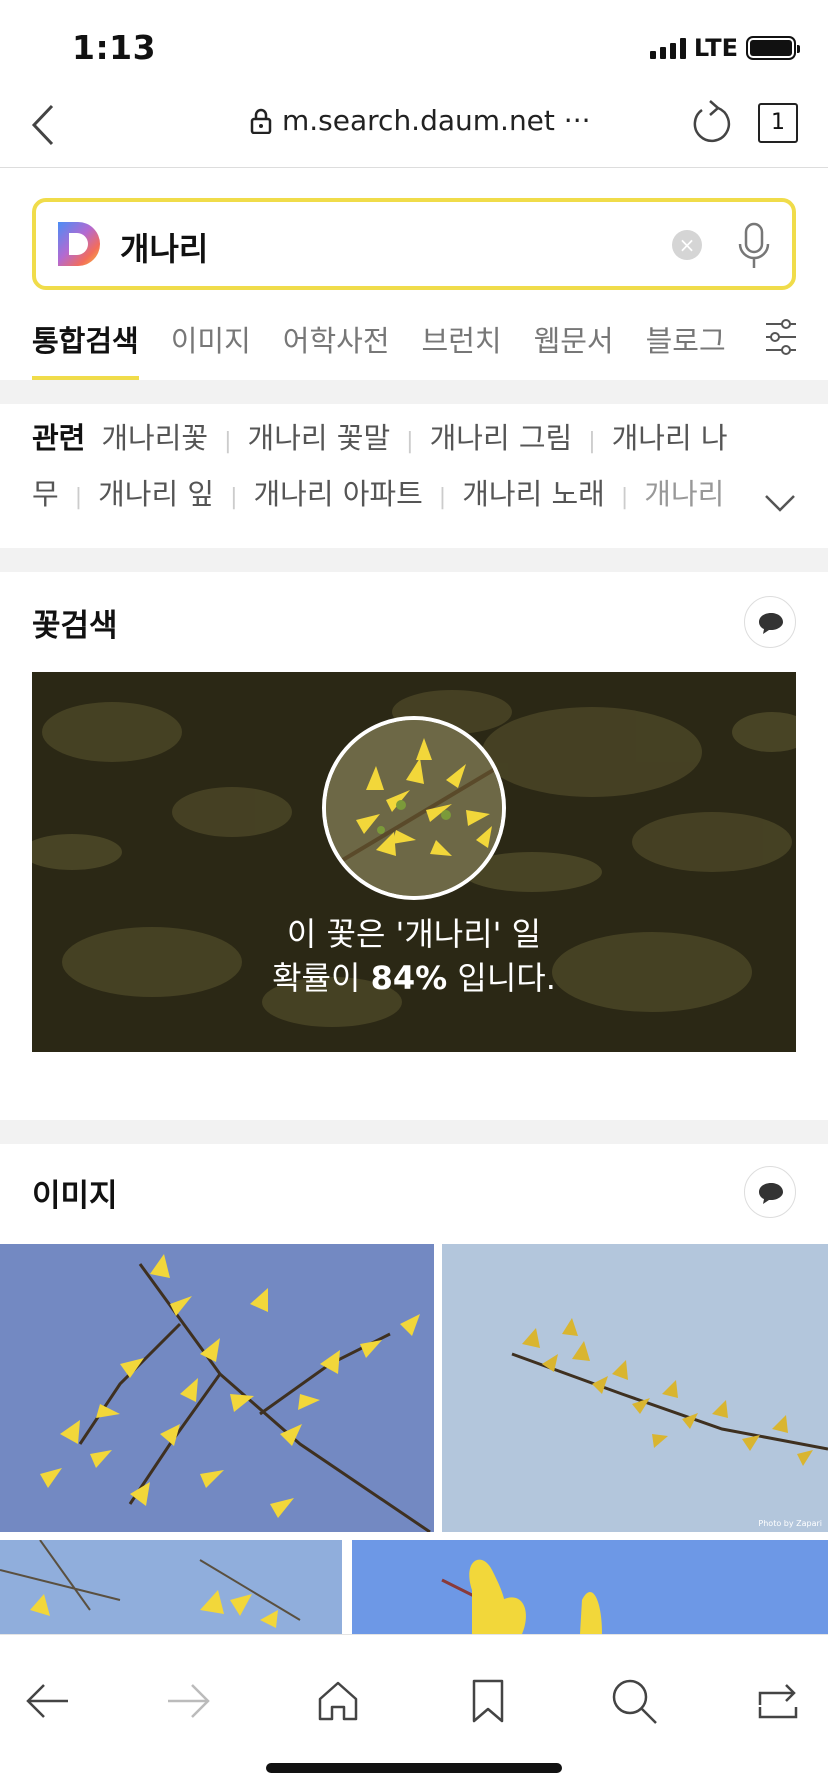  Describe the element at coordinates (261, 121) in the screenshot. I see `lock-icon` at that location.